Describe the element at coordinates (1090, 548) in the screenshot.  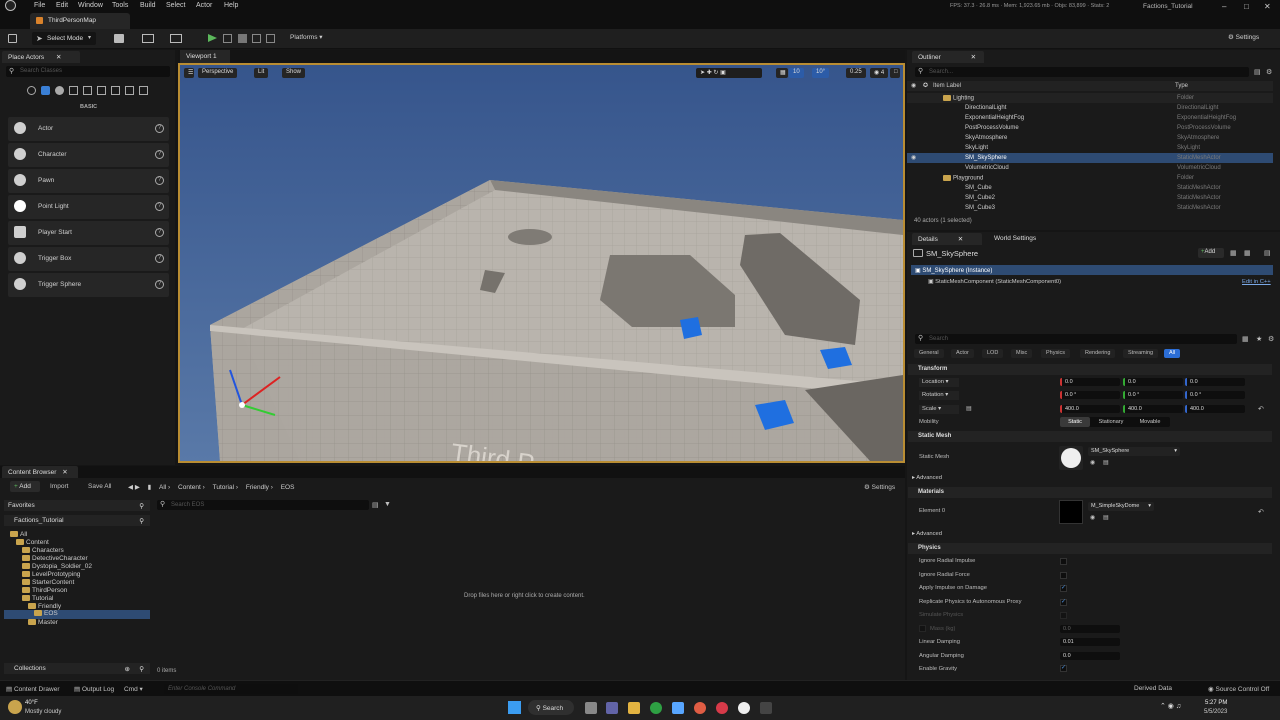
I see `section-physics: Physics` at that location.